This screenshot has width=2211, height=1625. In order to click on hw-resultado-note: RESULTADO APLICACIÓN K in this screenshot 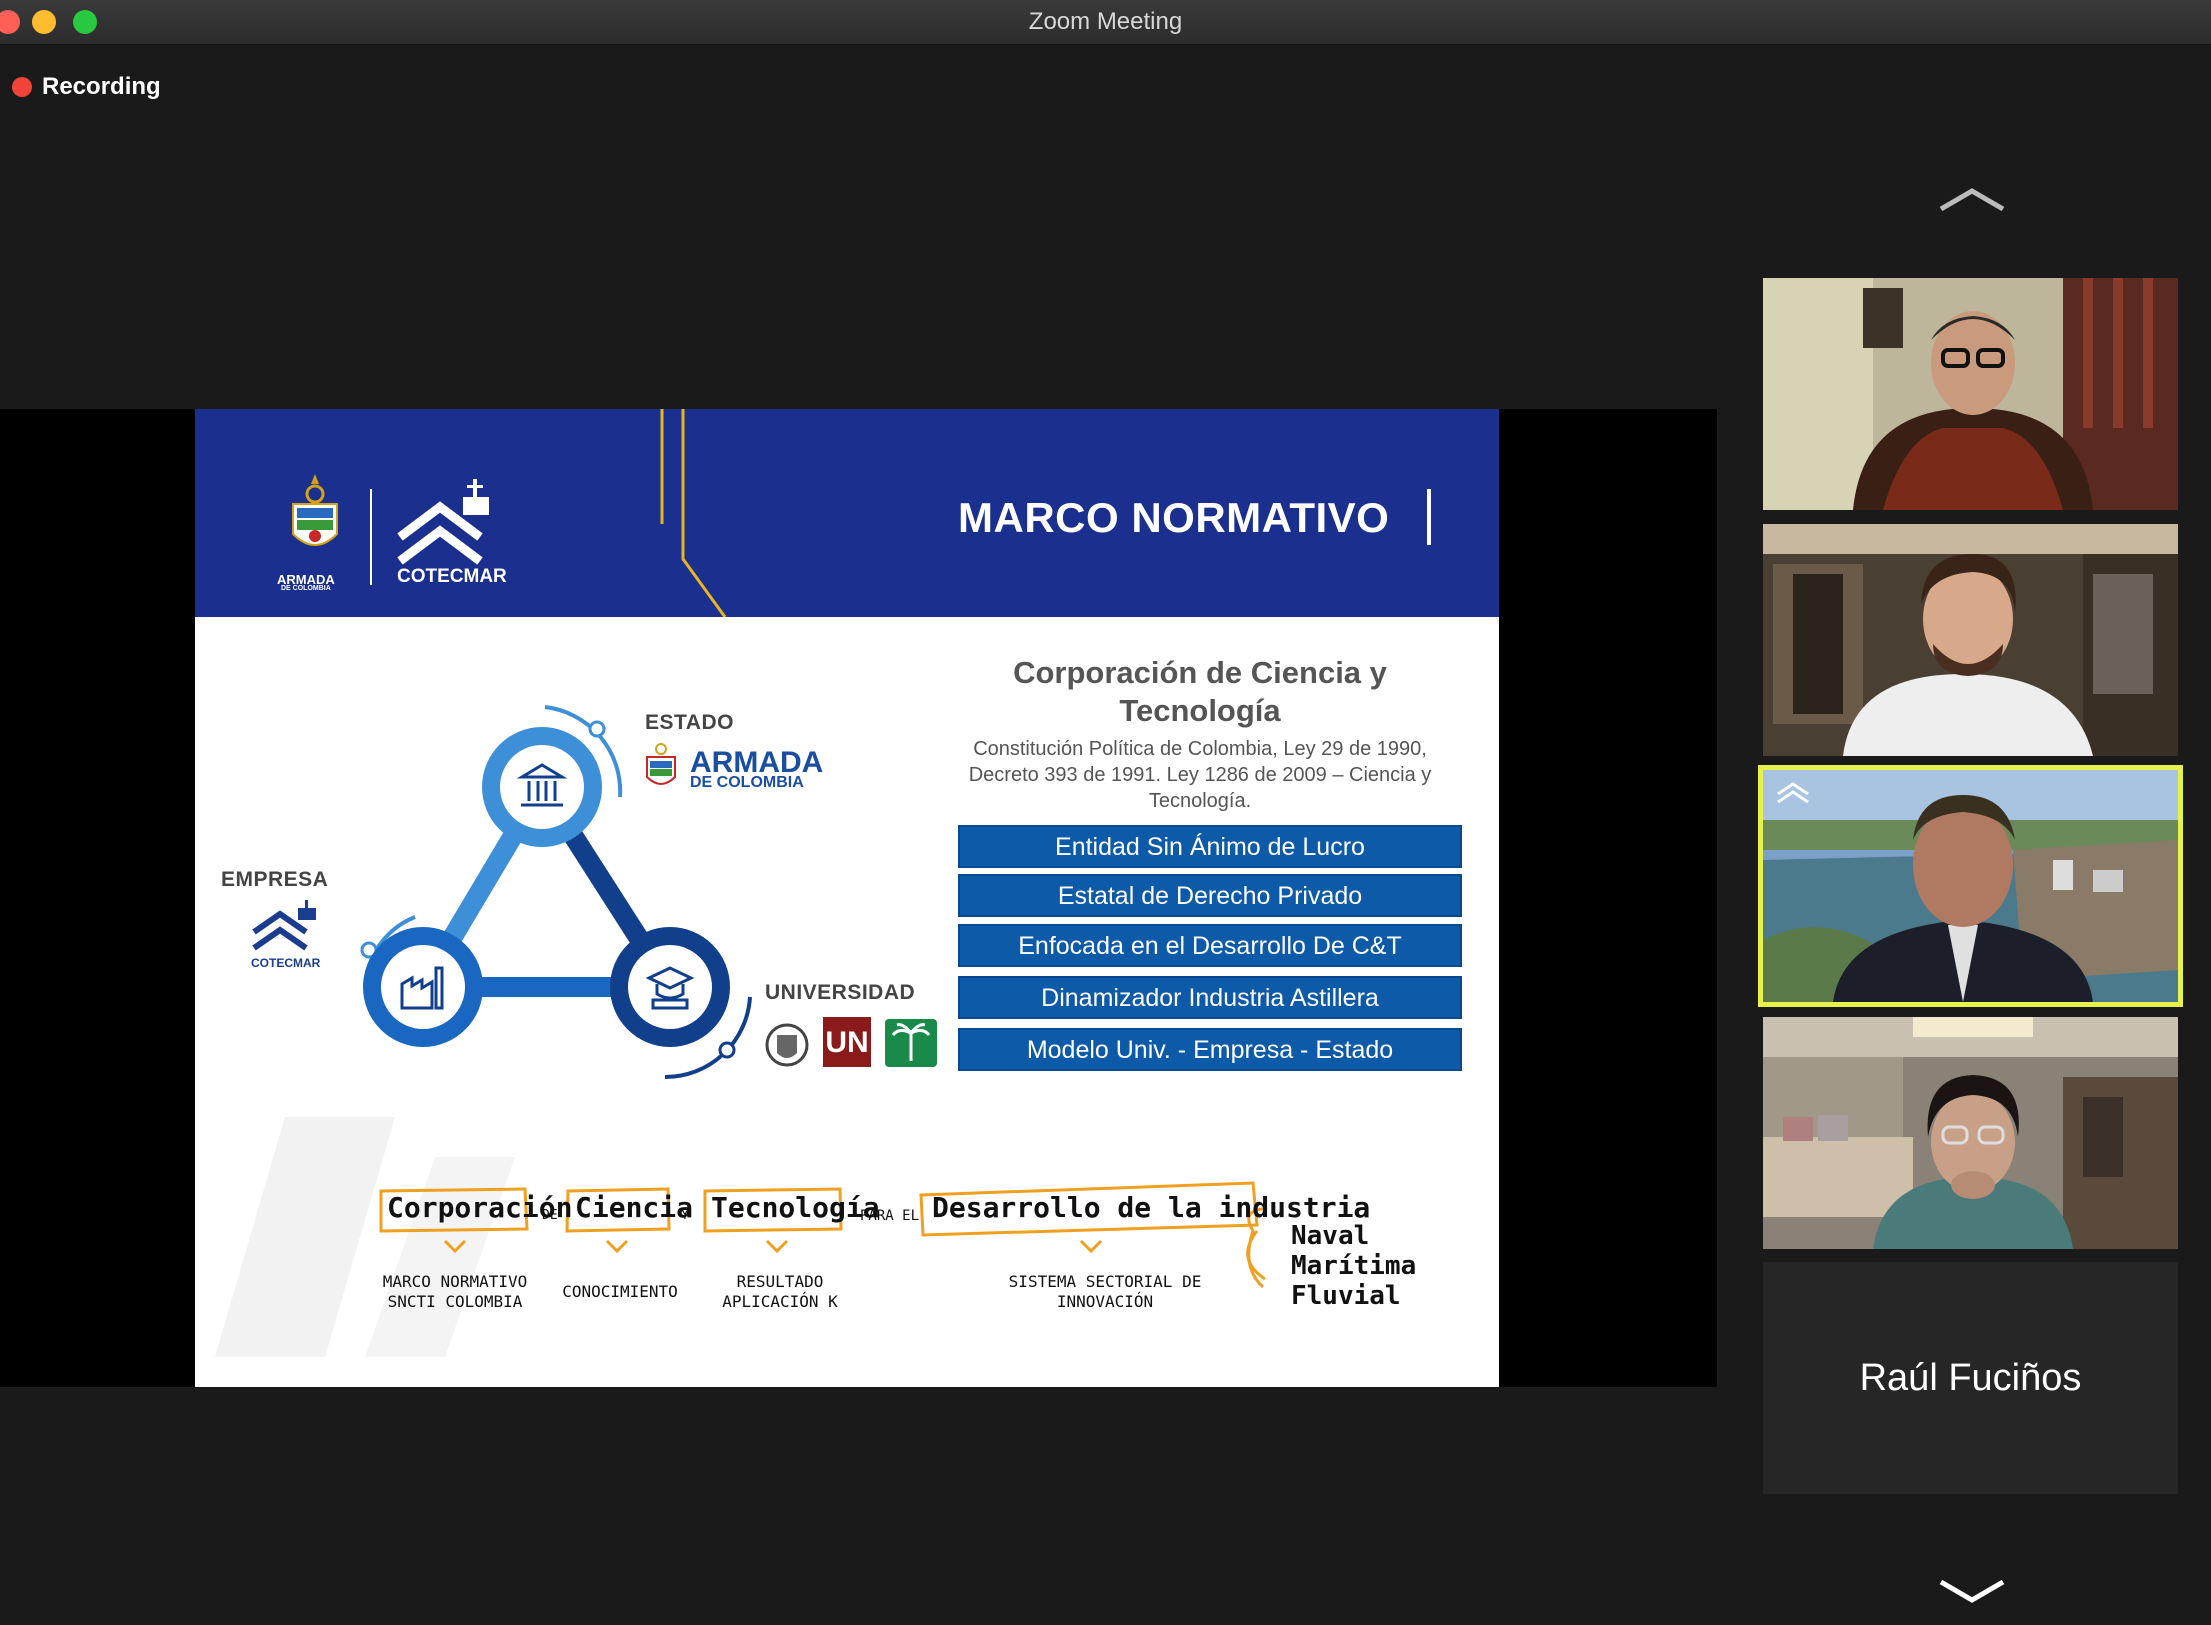, I will do `click(780, 1292)`.